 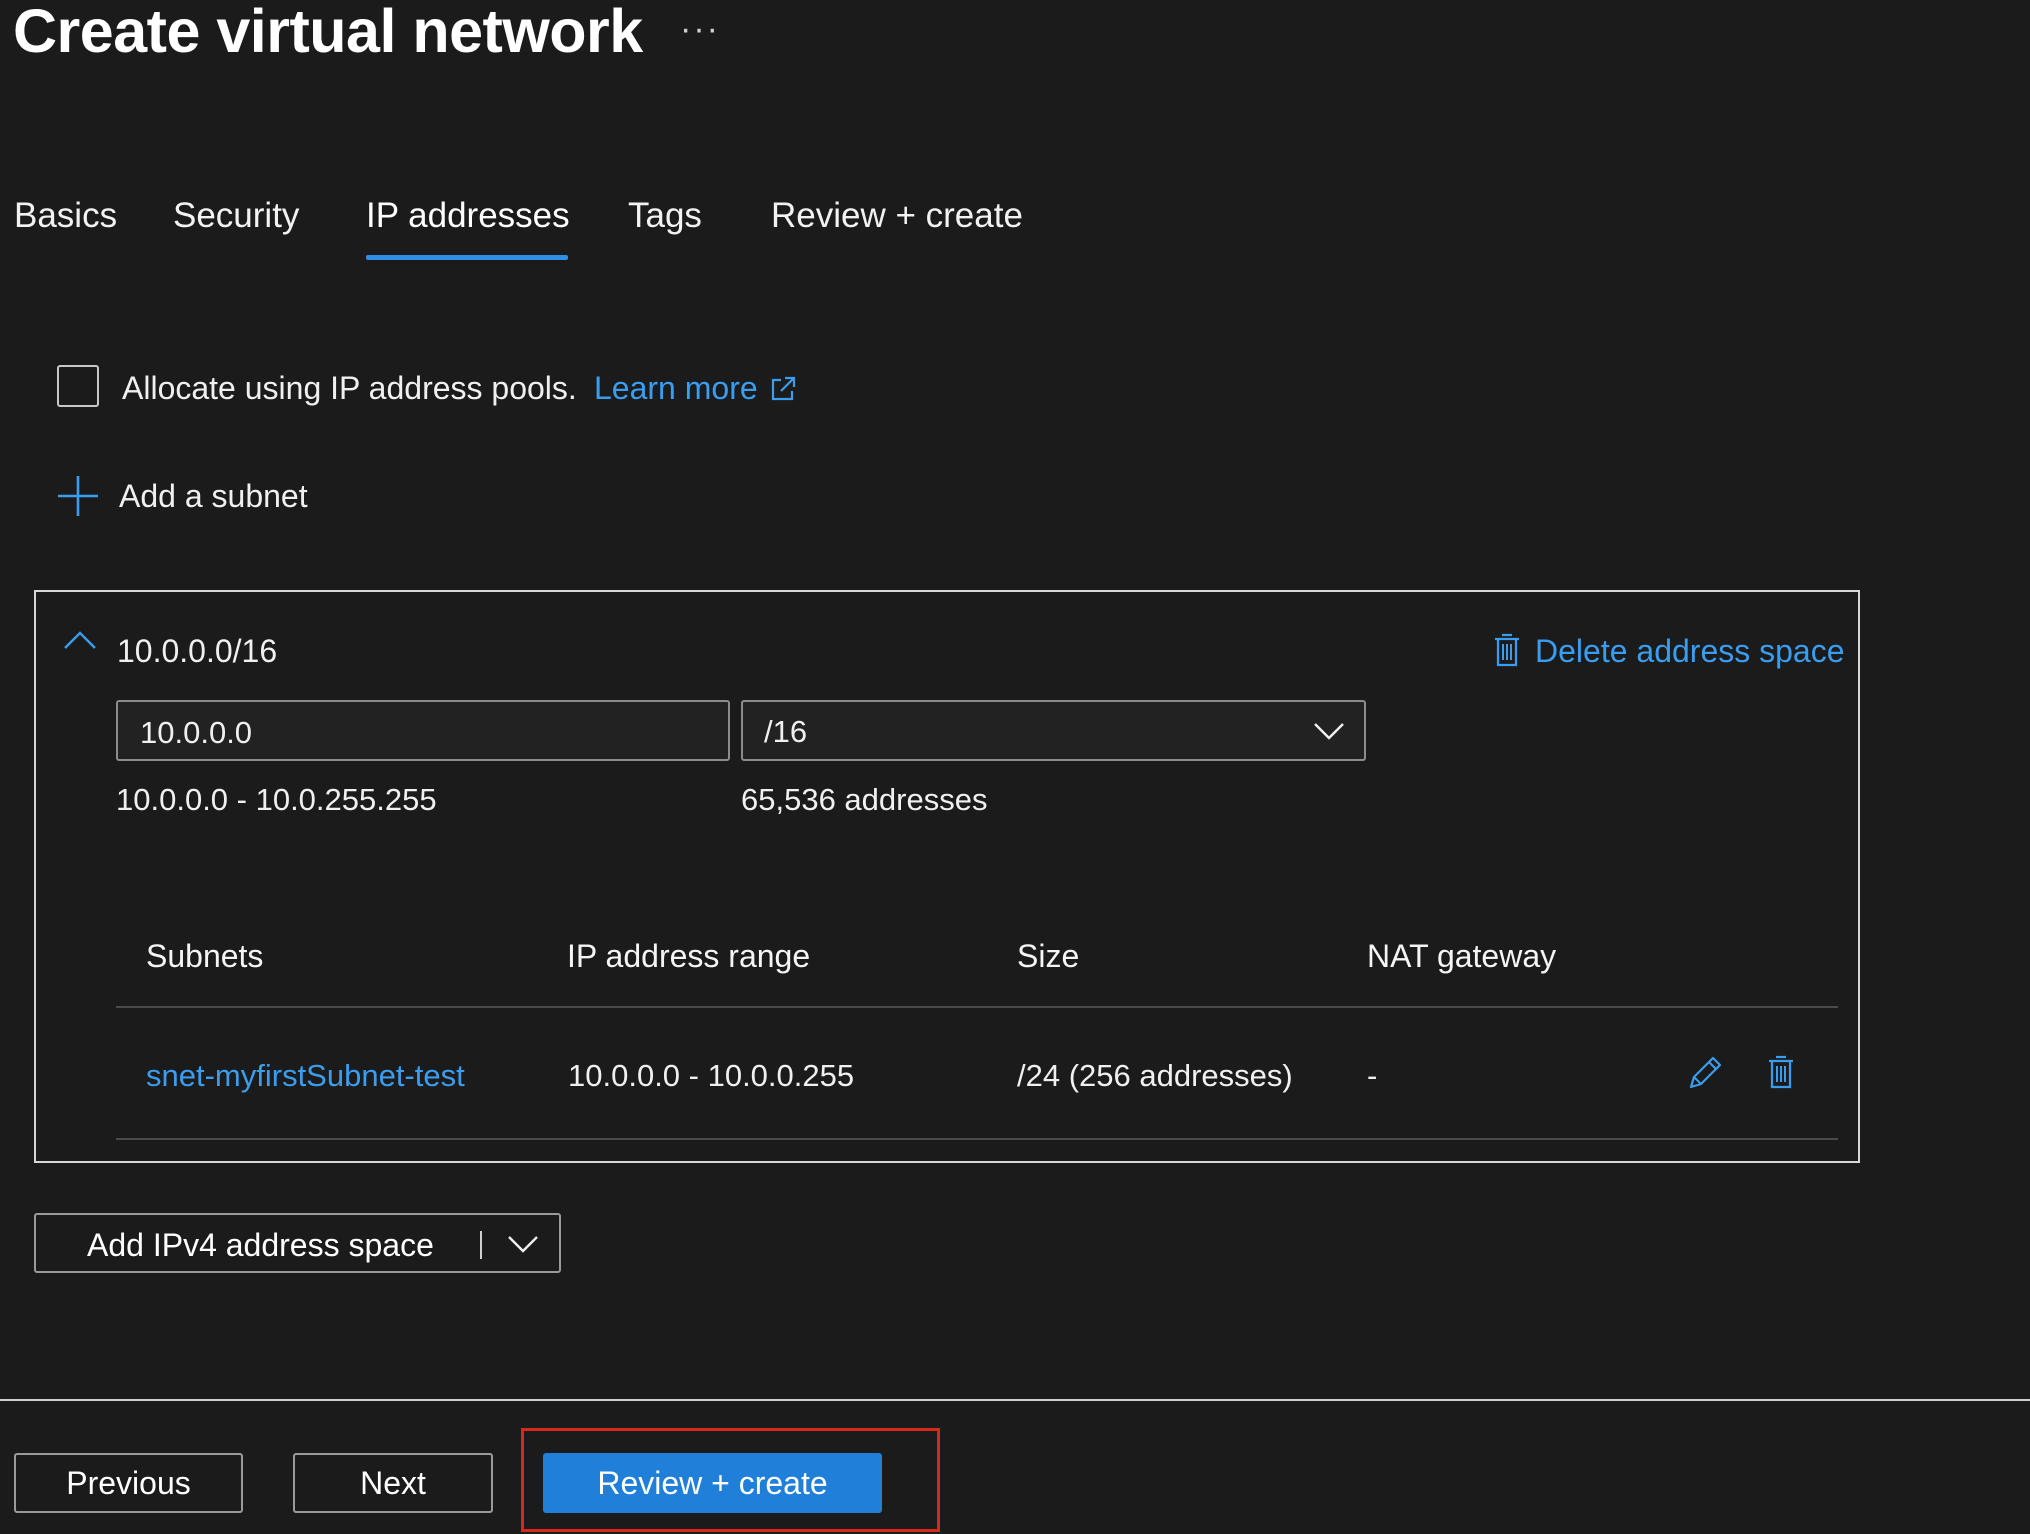 What do you see at coordinates (1372, 1075) in the screenshot?
I see `subnet-nat-gateway: -` at bounding box center [1372, 1075].